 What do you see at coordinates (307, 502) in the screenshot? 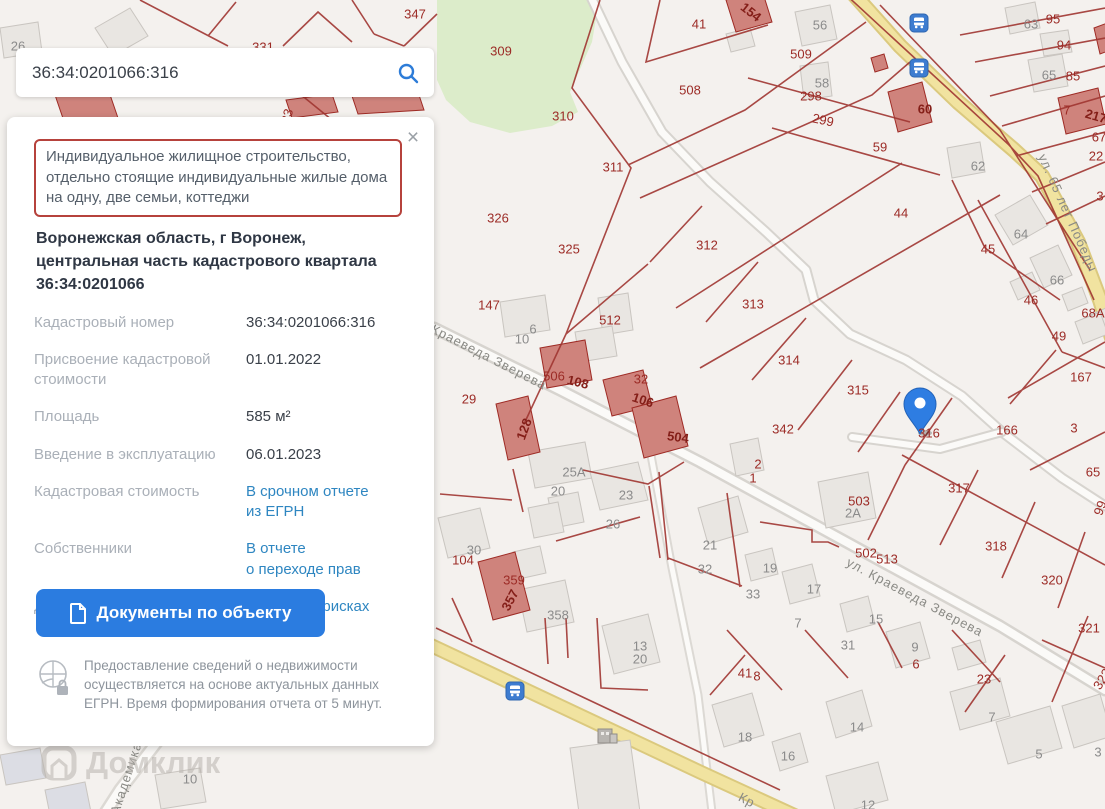
I see `egrn-report-link: В срочном отчете из ЕГРН` at bounding box center [307, 502].